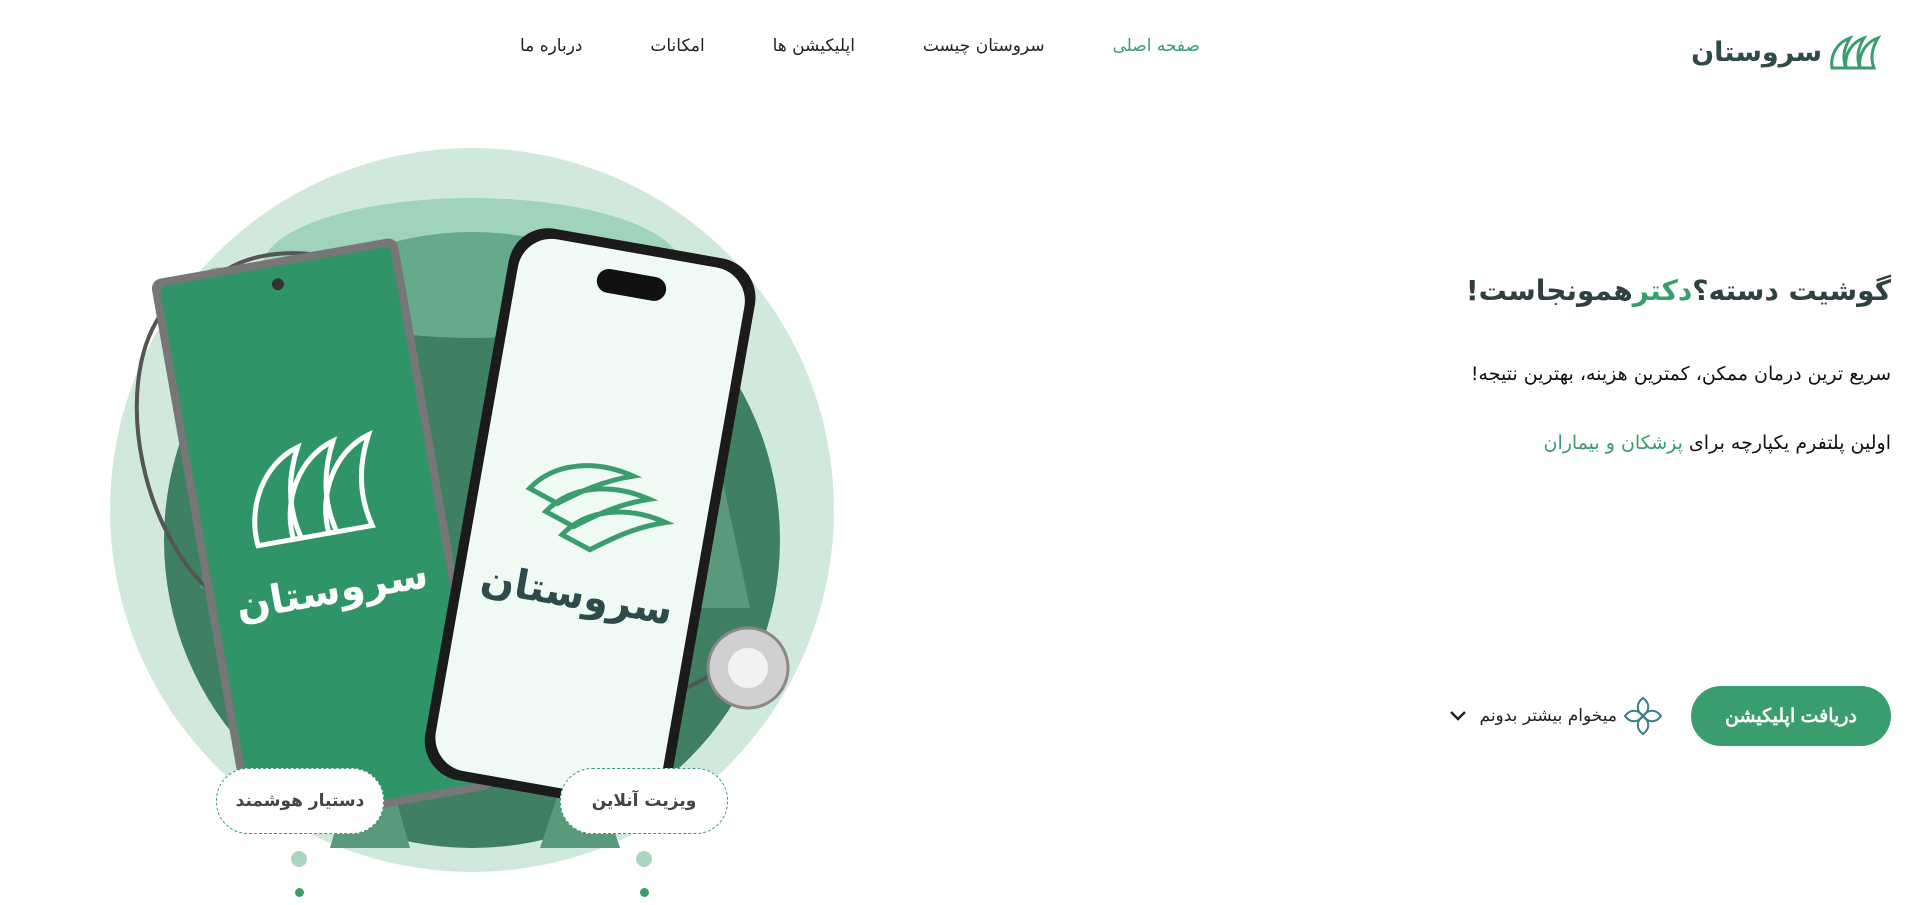 This screenshot has width=1909, height=905. What do you see at coordinates (1155, 46) in the screenshot?
I see `nav-home: صفحه اصلی` at bounding box center [1155, 46].